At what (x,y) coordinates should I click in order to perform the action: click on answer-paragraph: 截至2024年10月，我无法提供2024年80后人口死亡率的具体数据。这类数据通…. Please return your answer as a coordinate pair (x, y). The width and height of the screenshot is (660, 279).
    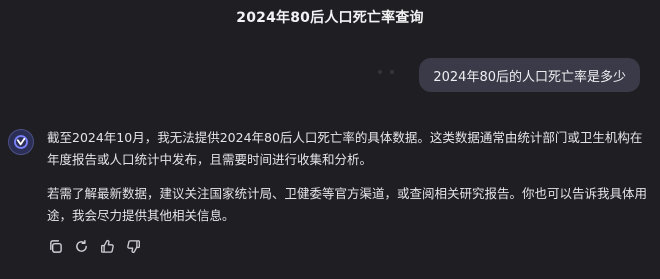
    Looking at the image, I should click on (345, 148).